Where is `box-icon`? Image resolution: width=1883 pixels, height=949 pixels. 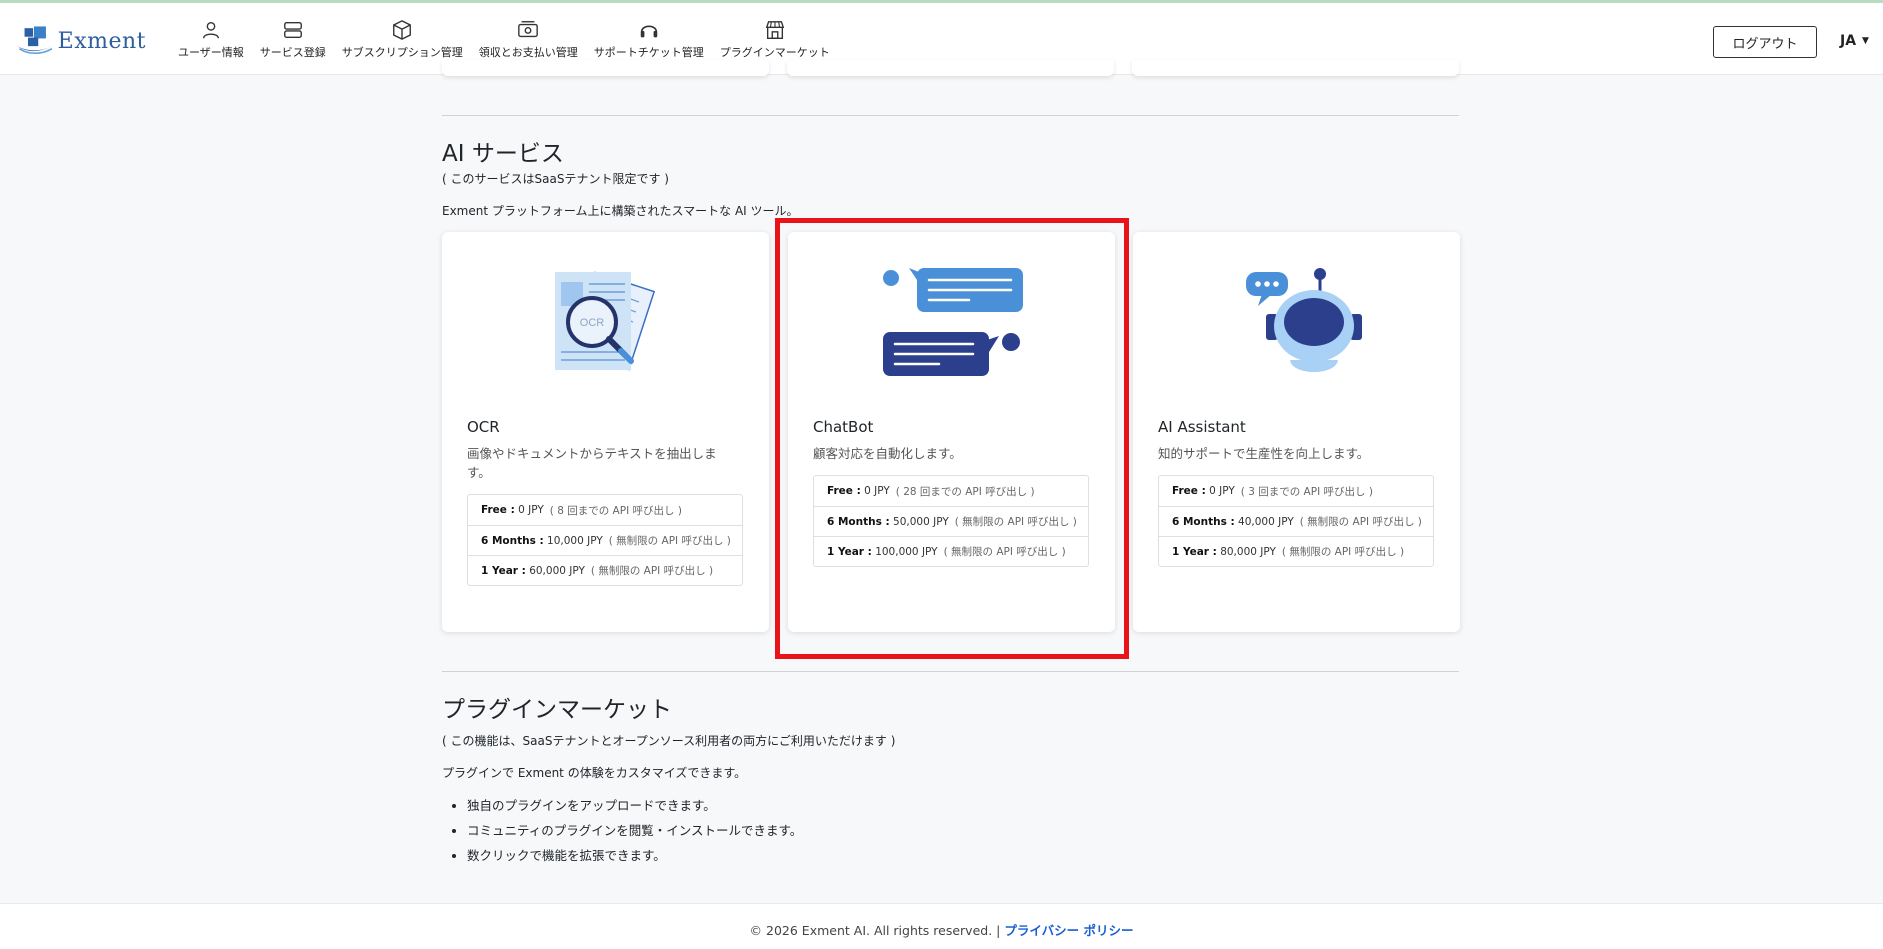
box-icon is located at coordinates (402, 30).